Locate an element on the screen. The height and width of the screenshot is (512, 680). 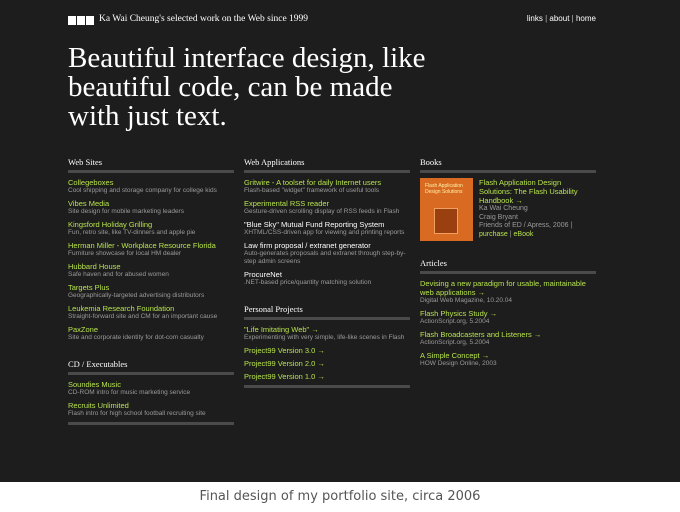
web-app-title: "Blue Sky" Mutual Fund Reporting System is located at coordinates (314, 224).